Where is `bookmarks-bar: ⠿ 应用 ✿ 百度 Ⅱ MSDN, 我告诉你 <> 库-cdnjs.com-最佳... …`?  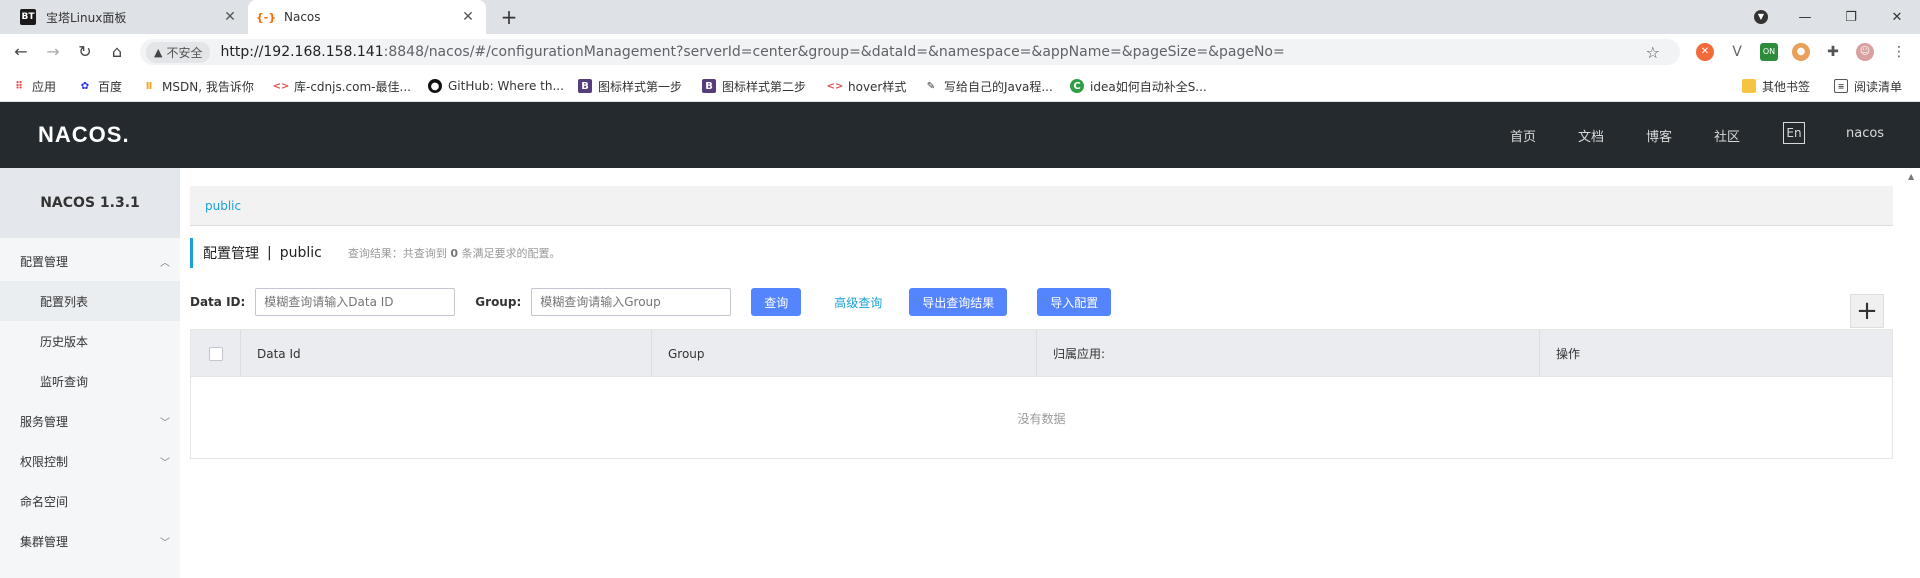 bookmarks-bar: ⠿ 应用 ✿ 百度 Ⅱ MSDN, 我告诉你 <> 库-cdnjs.com-最佳... … is located at coordinates (960, 86).